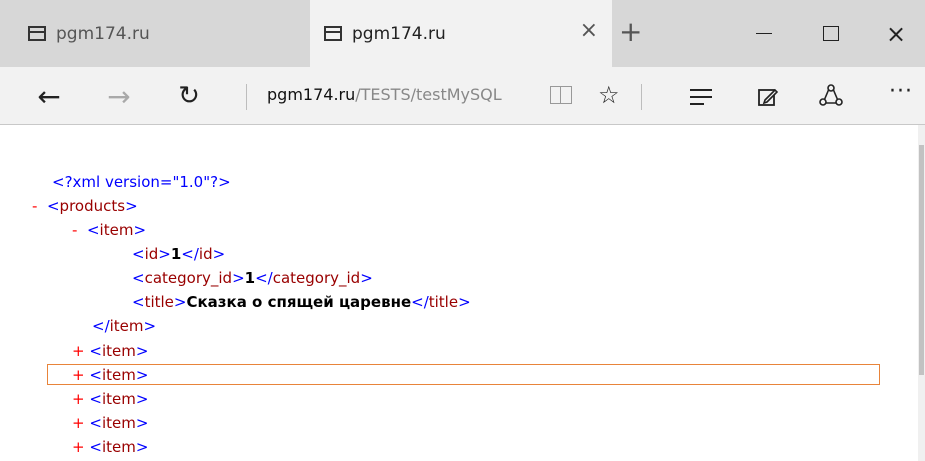 This screenshot has height=461, width=925. I want to click on new-tab-button: +, so click(630, 32).